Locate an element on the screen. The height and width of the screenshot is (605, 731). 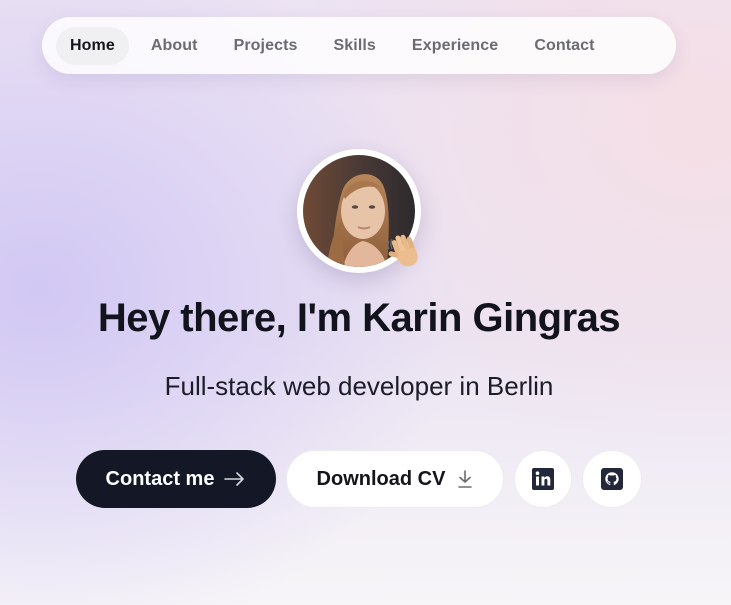
avatar is located at coordinates (359, 211).